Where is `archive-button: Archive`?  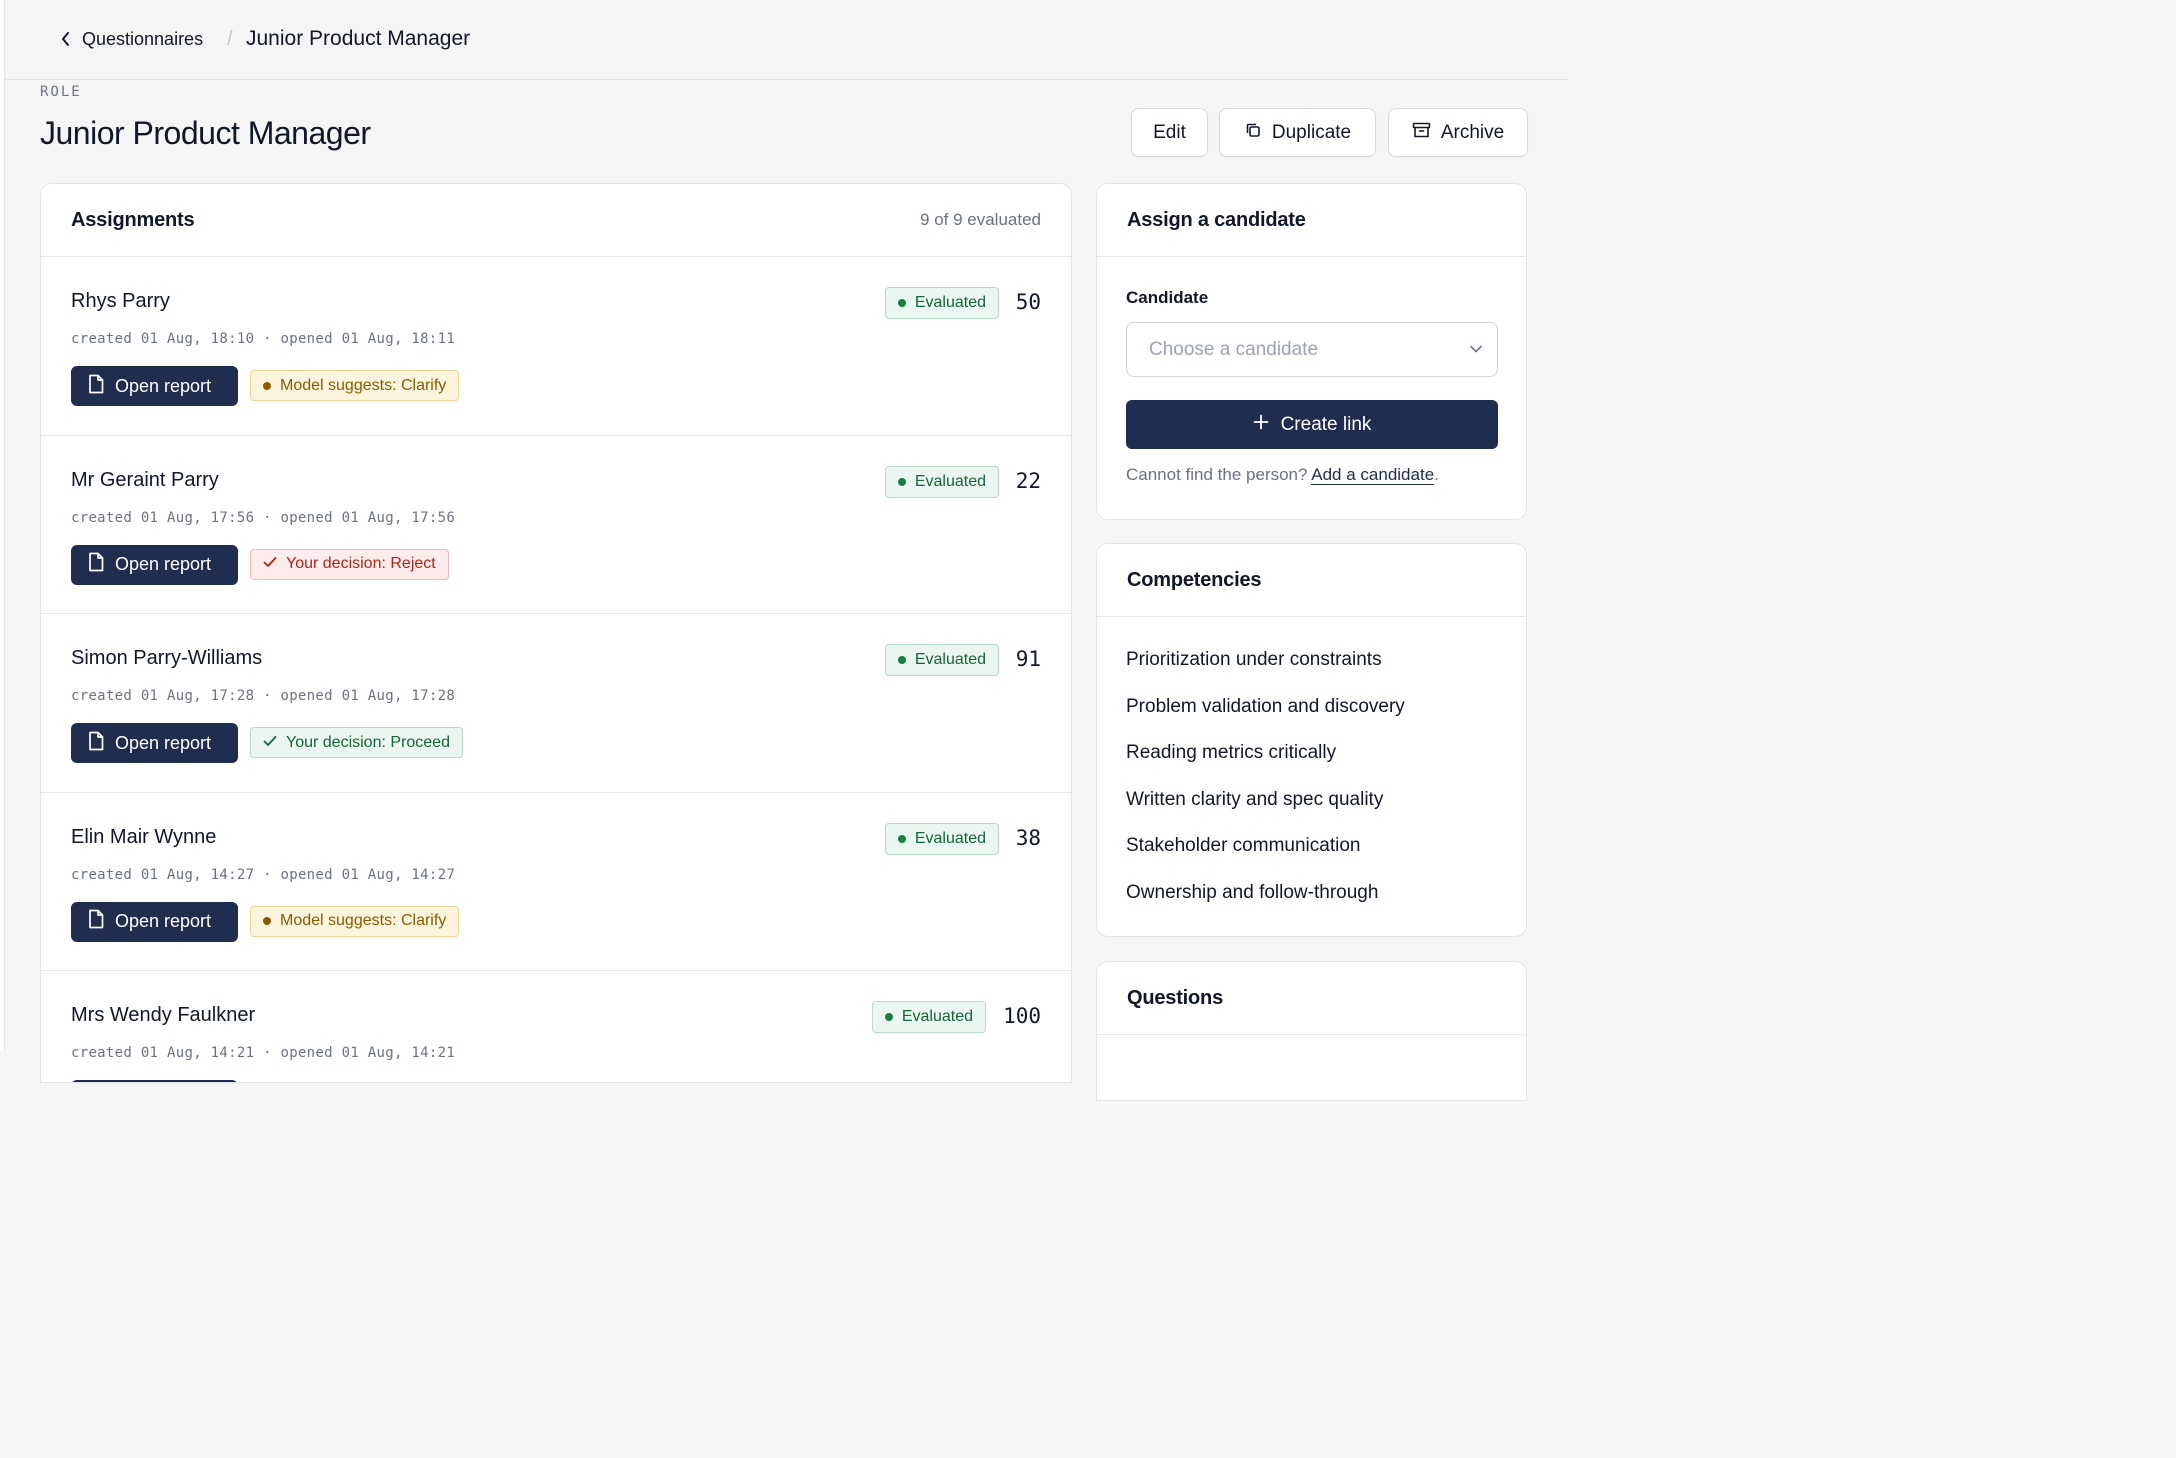 archive-button: Archive is located at coordinates (1458, 132).